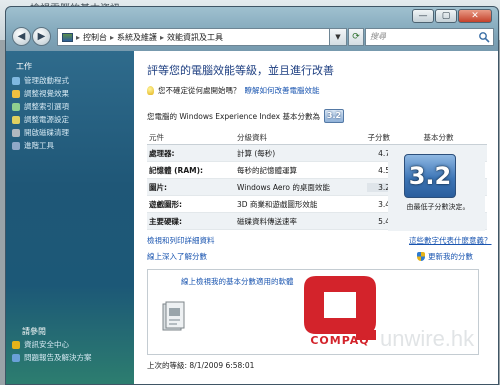 The width and height of the screenshot is (500, 385). I want to click on sidebar-item-power-settings: 調整電源設定, so click(73, 119).